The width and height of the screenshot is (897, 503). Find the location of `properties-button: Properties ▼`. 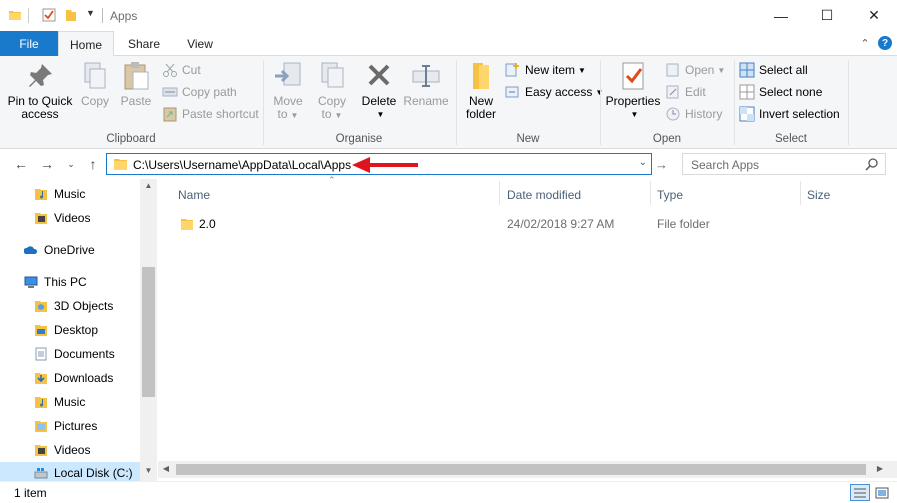

properties-button: Properties ▼ is located at coordinates (633, 90).